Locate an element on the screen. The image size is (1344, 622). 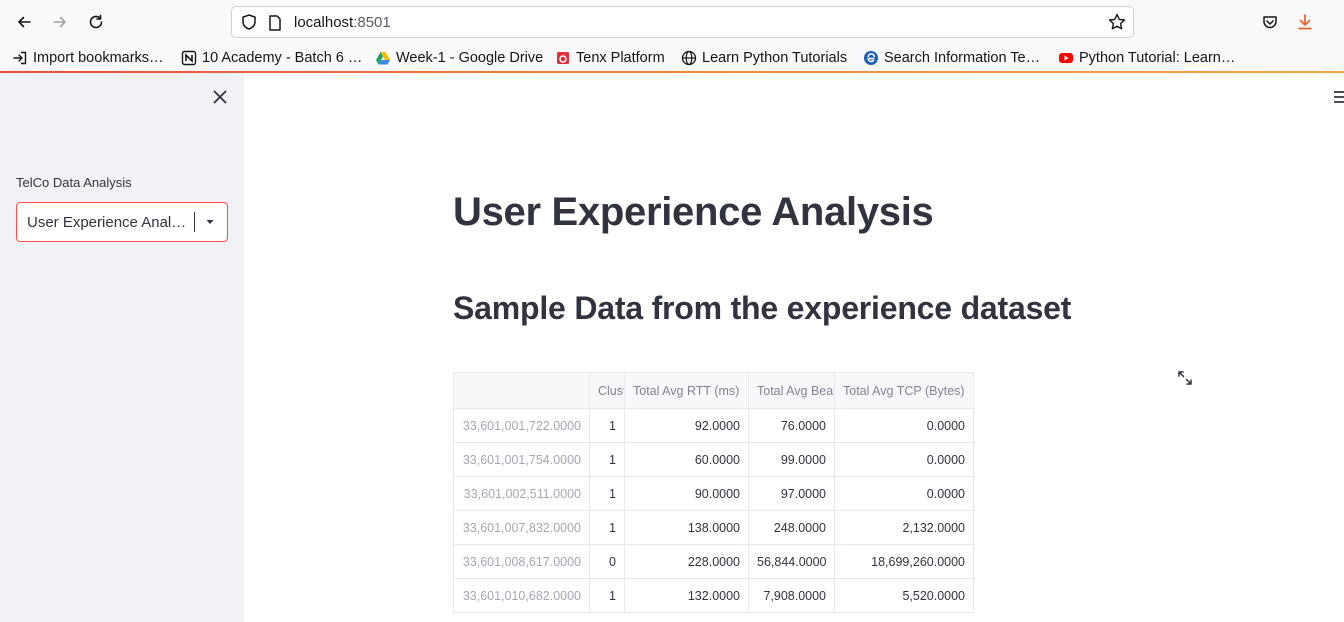
column-header-bearer: Total Avg Bearer TP (kbps) is located at coordinates (791, 390).